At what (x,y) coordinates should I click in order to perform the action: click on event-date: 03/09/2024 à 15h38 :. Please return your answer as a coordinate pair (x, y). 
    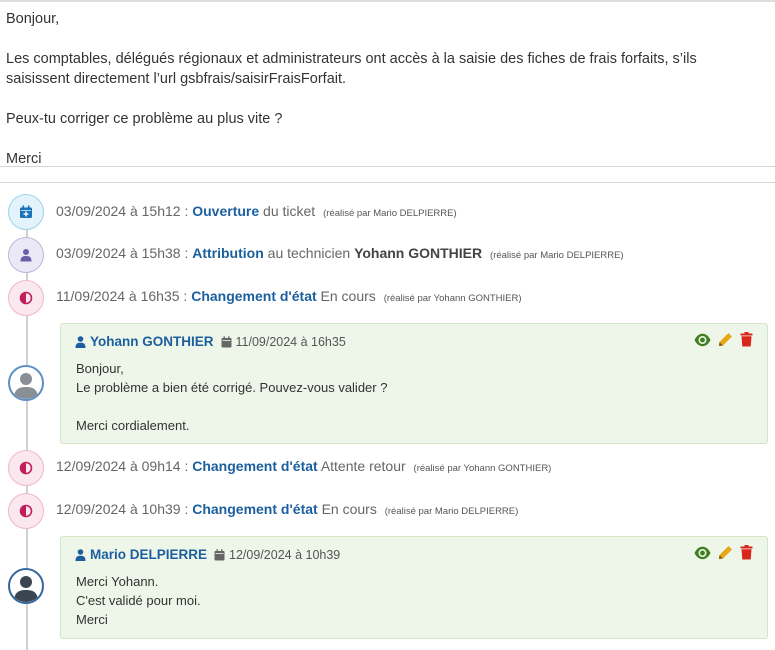
    Looking at the image, I should click on (122, 253).